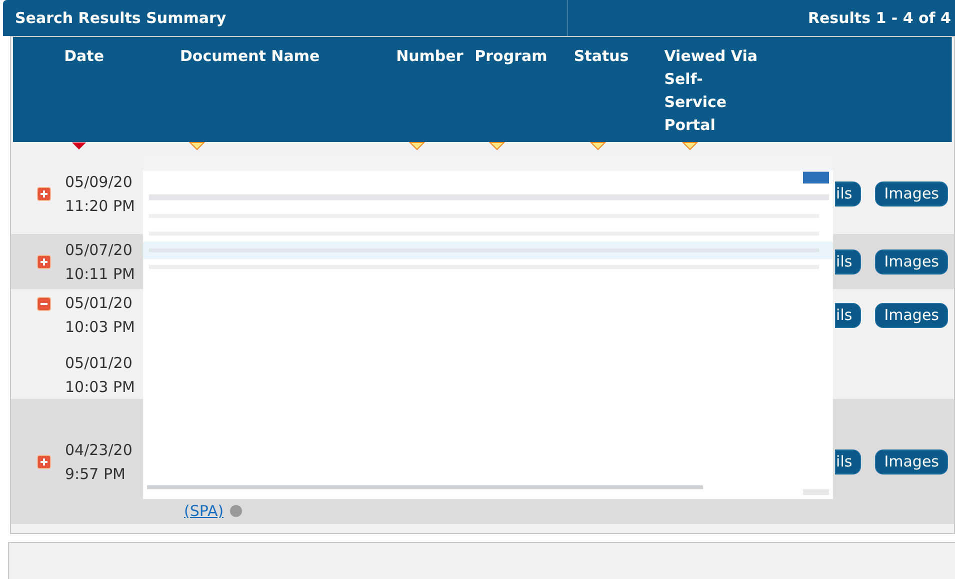 The height and width of the screenshot is (579, 955). Describe the element at coordinates (100, 206) in the screenshot. I see `time-text: 11:20 PM` at that location.